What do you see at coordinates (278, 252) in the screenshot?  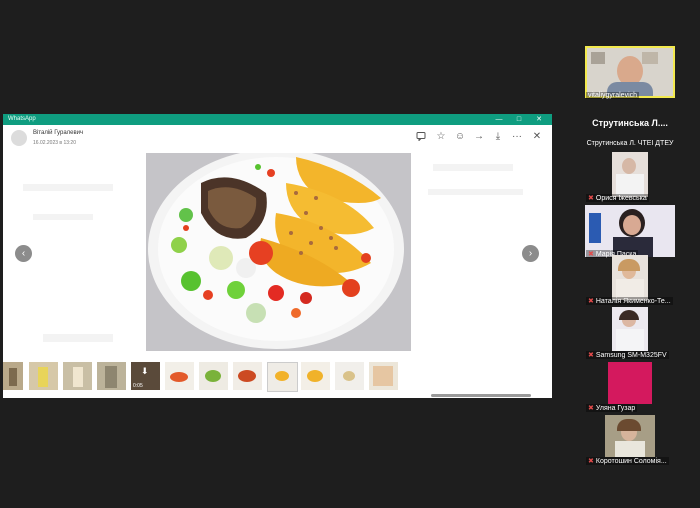 I see `main-photo` at bounding box center [278, 252].